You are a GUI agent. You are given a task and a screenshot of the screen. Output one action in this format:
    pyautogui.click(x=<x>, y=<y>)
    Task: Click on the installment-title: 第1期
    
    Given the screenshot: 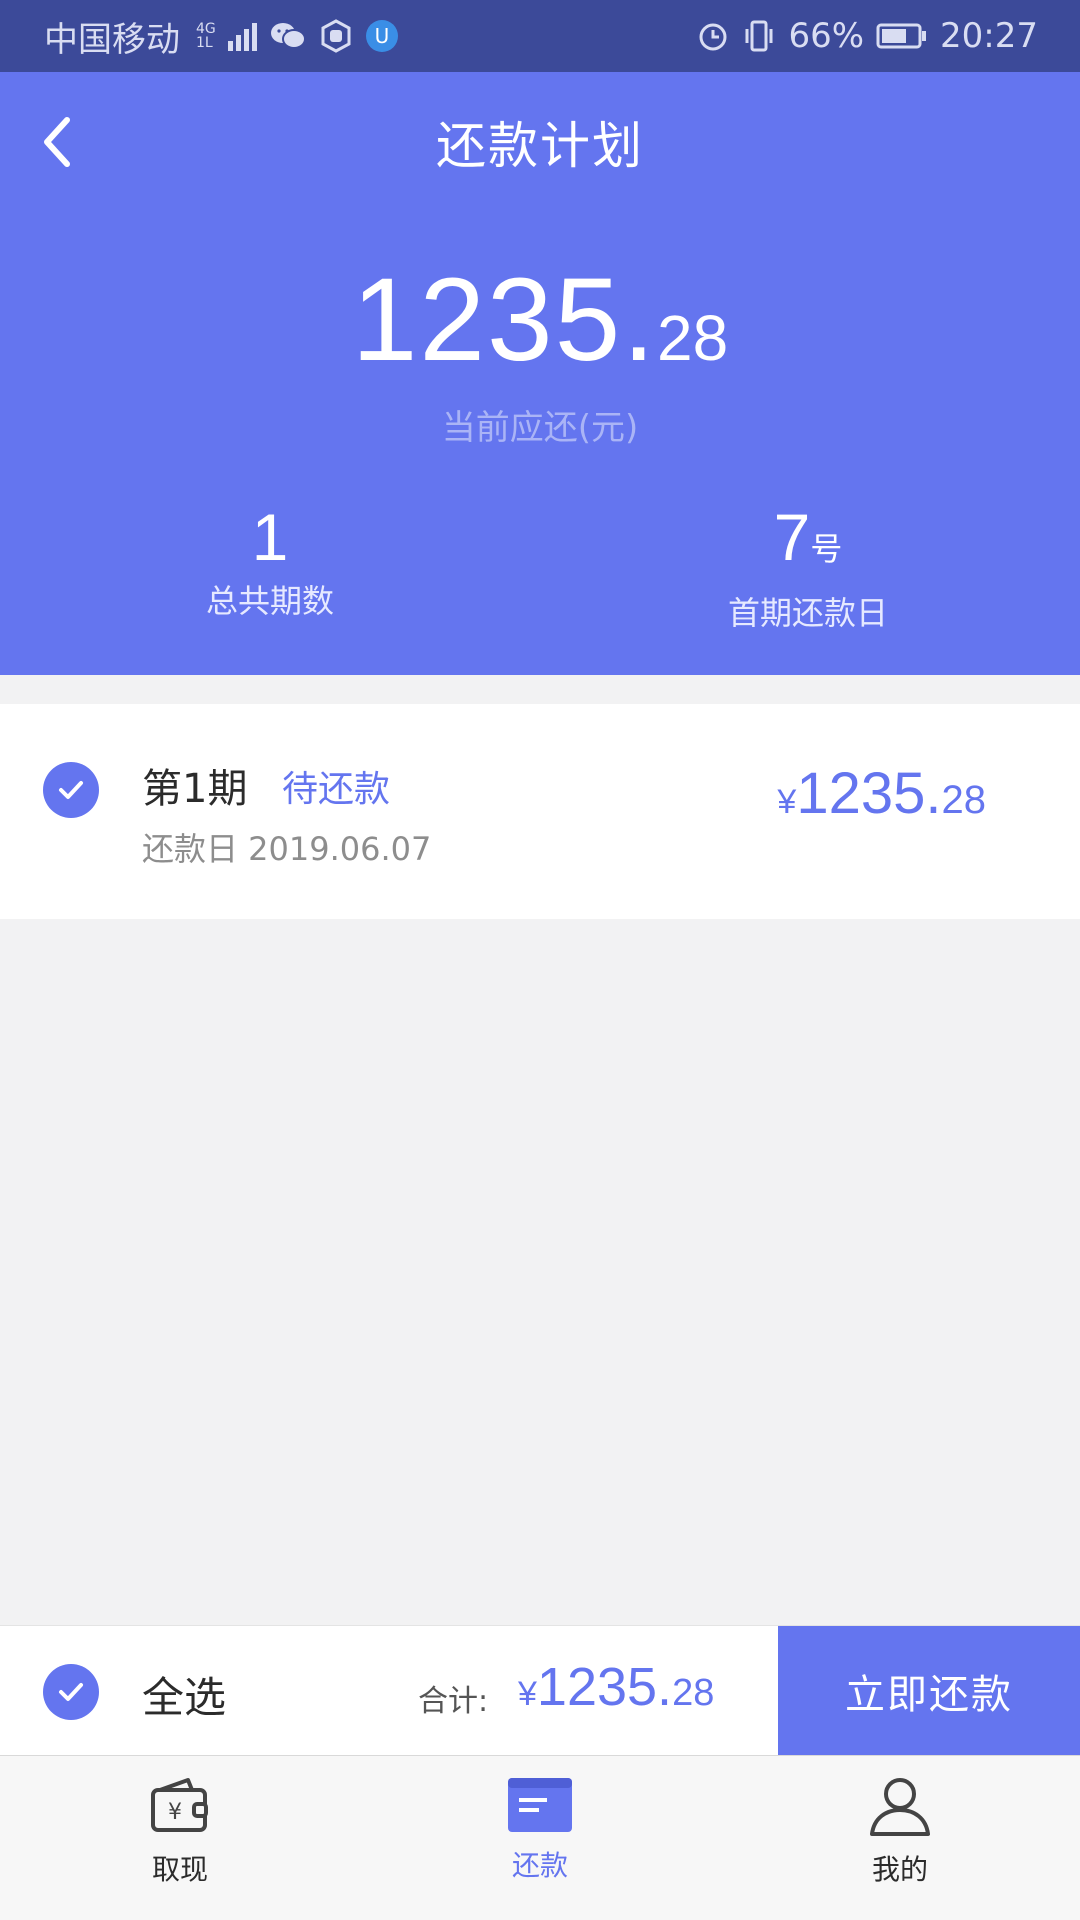 What is the action you would take?
    pyautogui.click(x=195, y=789)
    